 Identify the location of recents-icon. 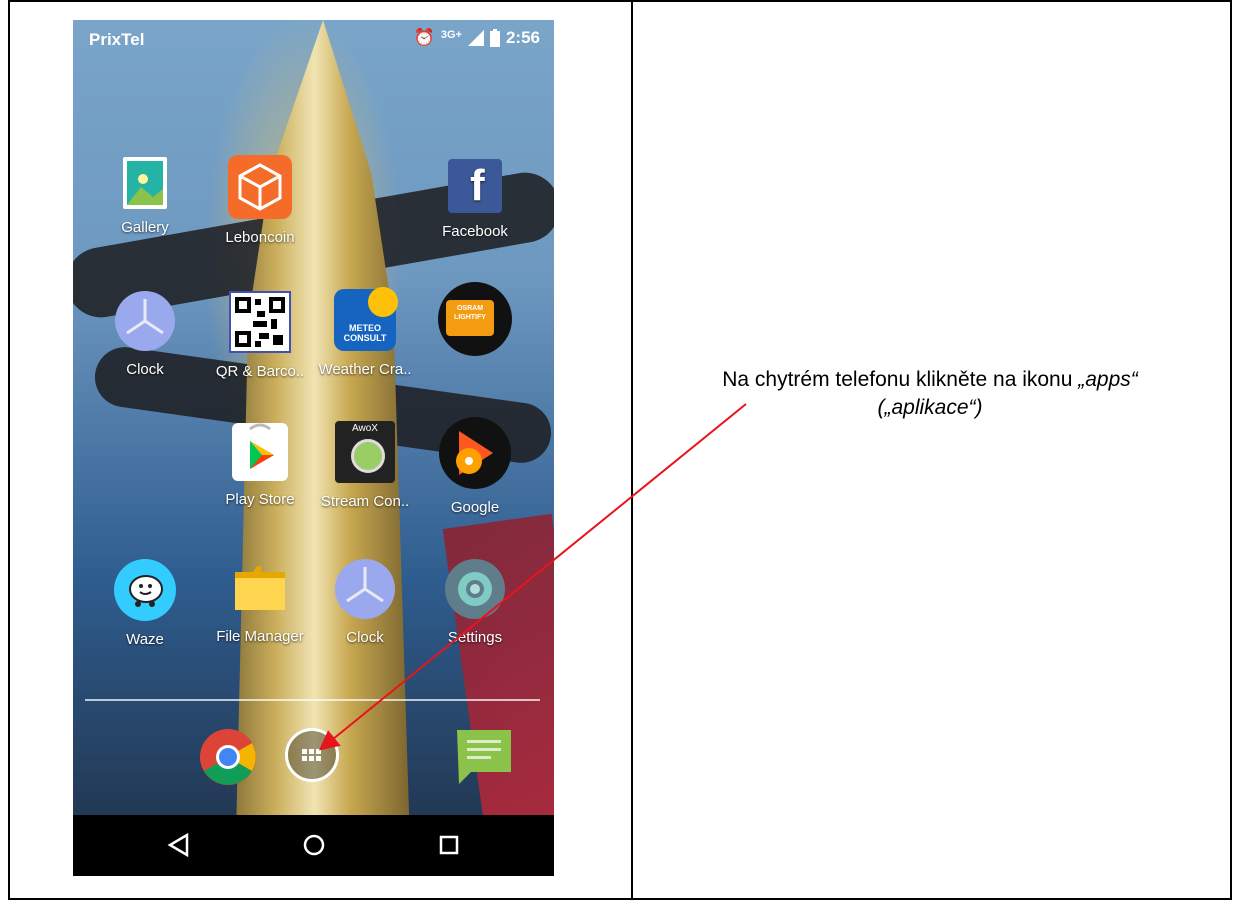
(449, 845).